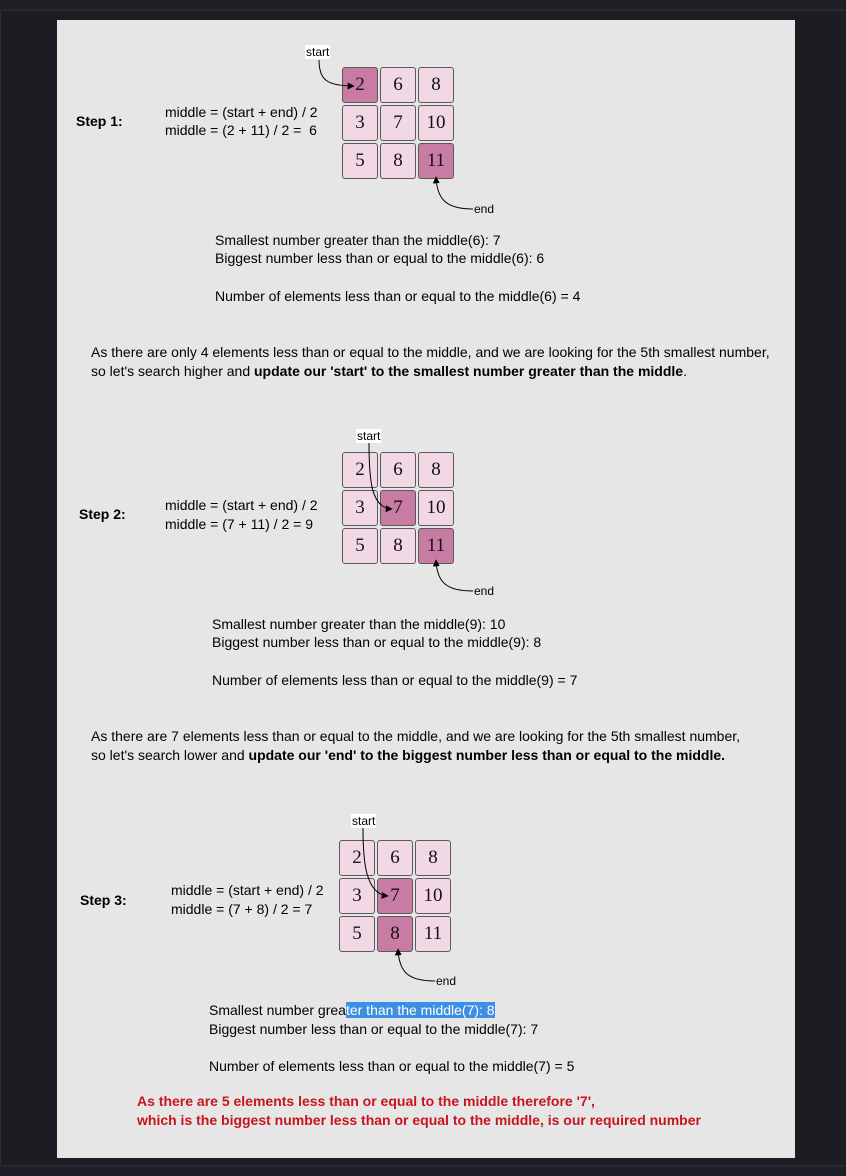 Image resolution: width=846 pixels, height=1176 pixels. Describe the element at coordinates (239, 524) in the screenshot. I see `step2-formula-2: middle = (7 + 11) / 2 = 9` at that location.